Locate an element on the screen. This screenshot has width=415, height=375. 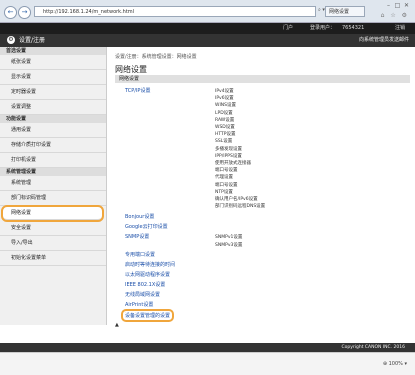
ieee8021x-link: IEEE 802.1X设置 is located at coordinates (145, 284).